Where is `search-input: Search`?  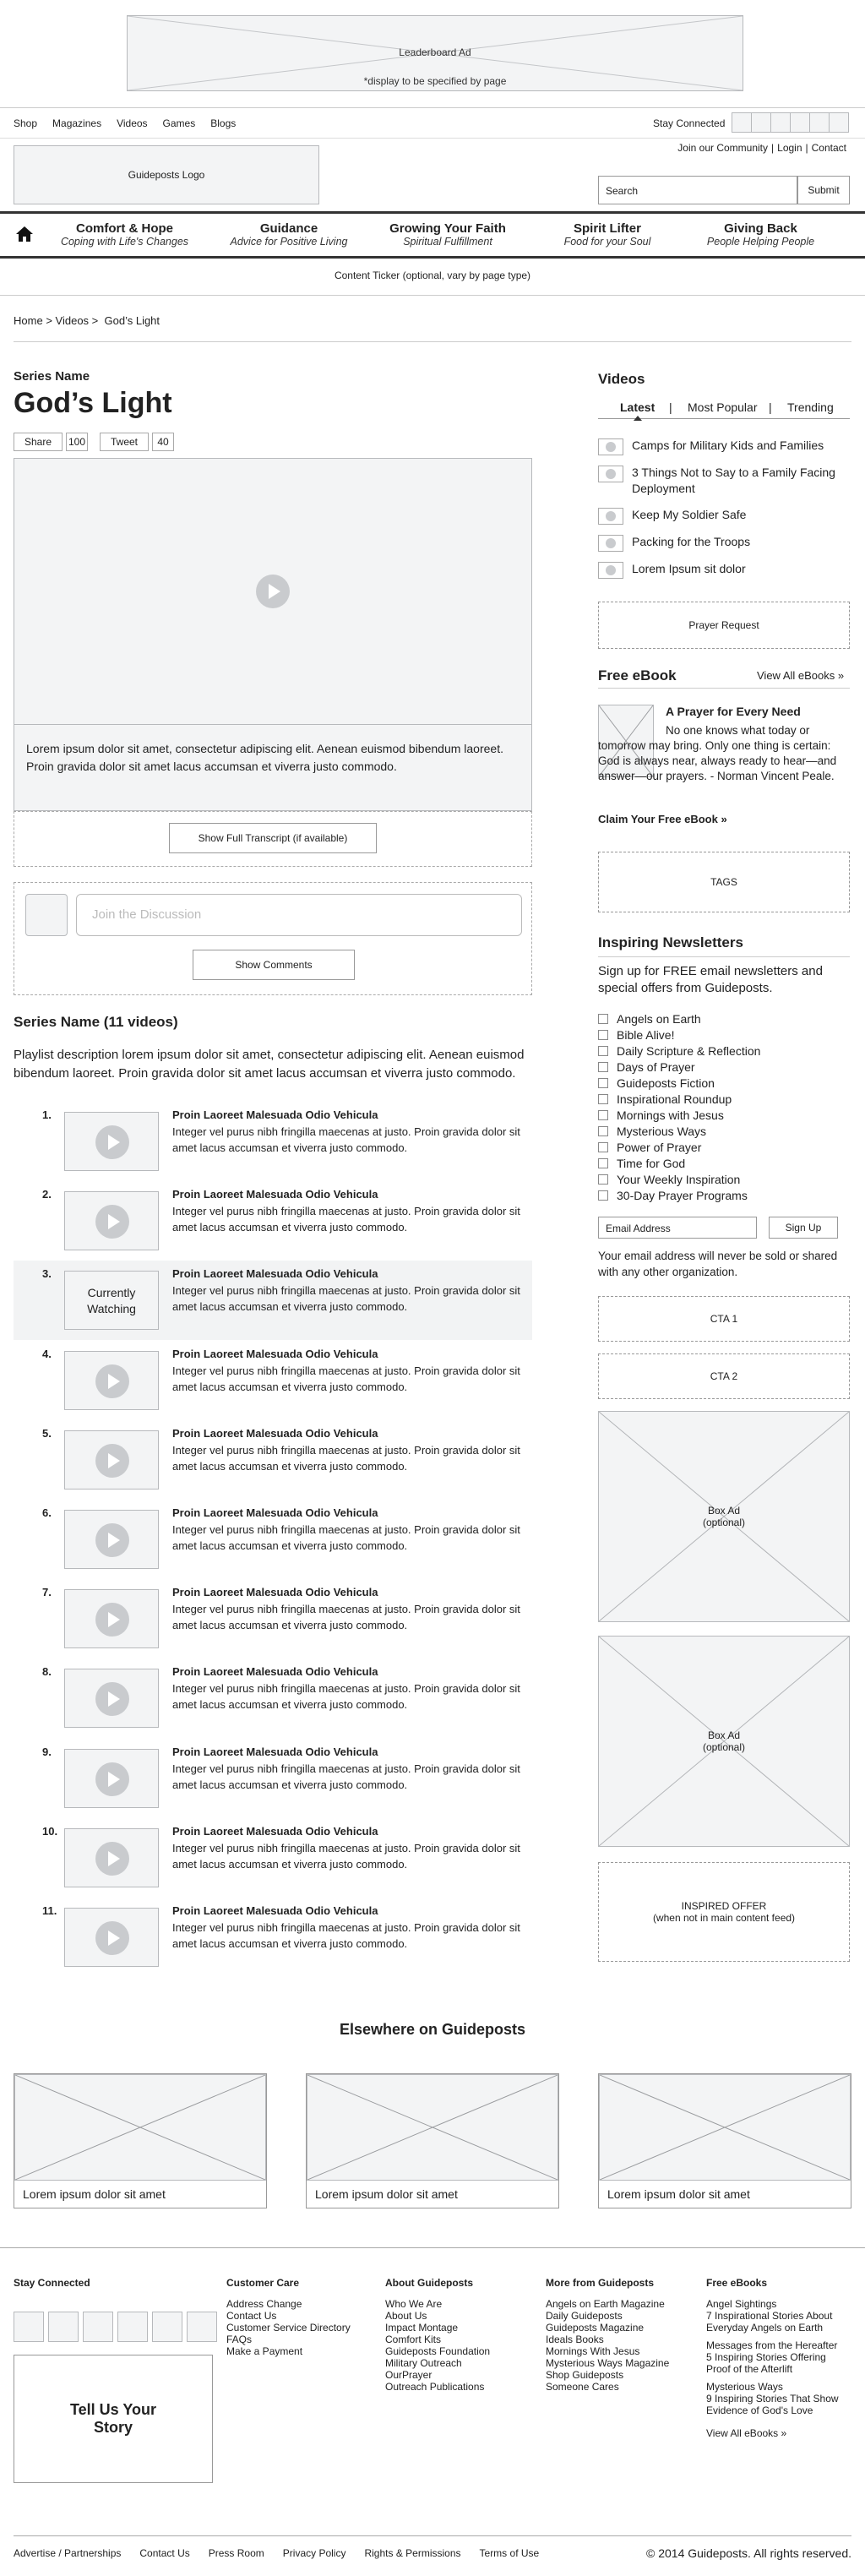
search-input: Search is located at coordinates (697, 190).